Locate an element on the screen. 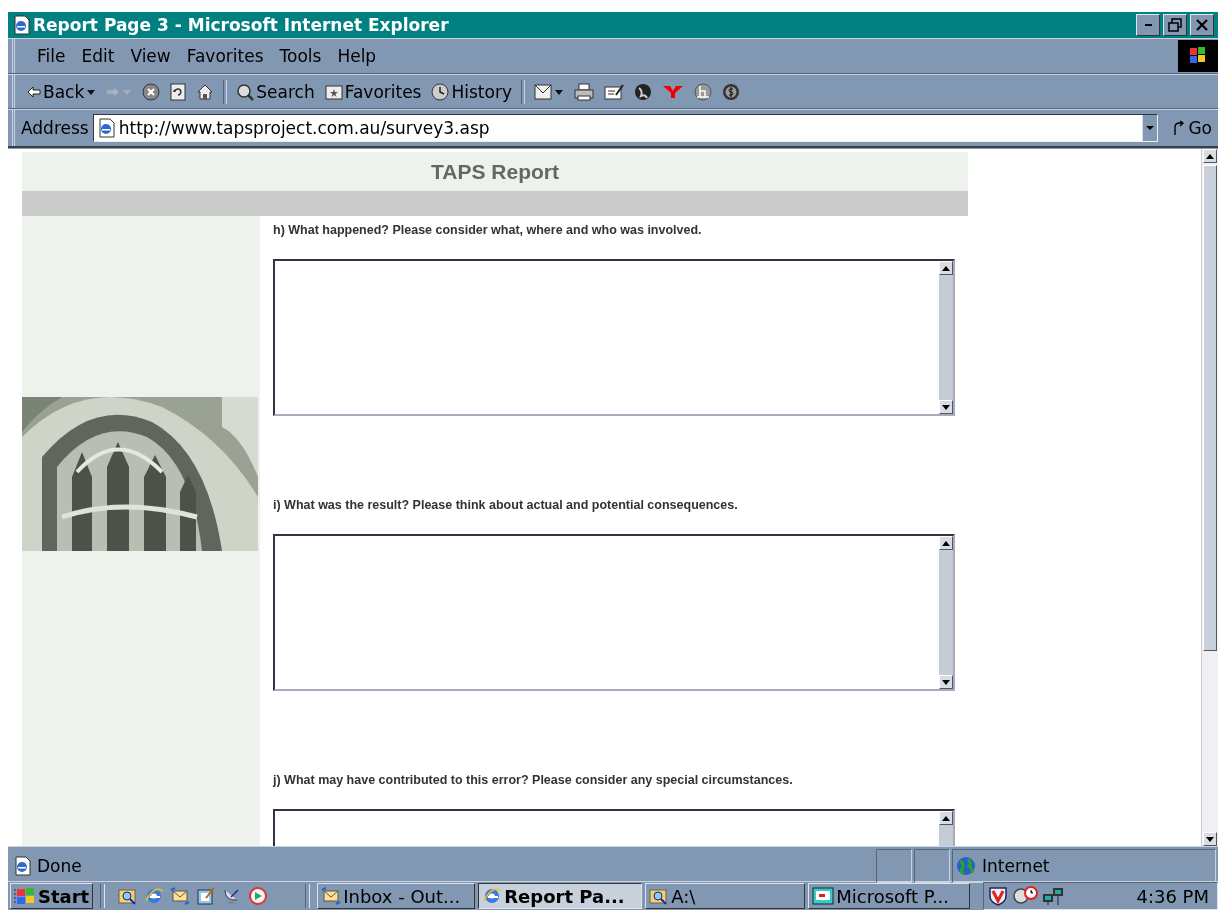 This screenshot has width=1218, height=910. home-icon is located at coordinates (205, 91).